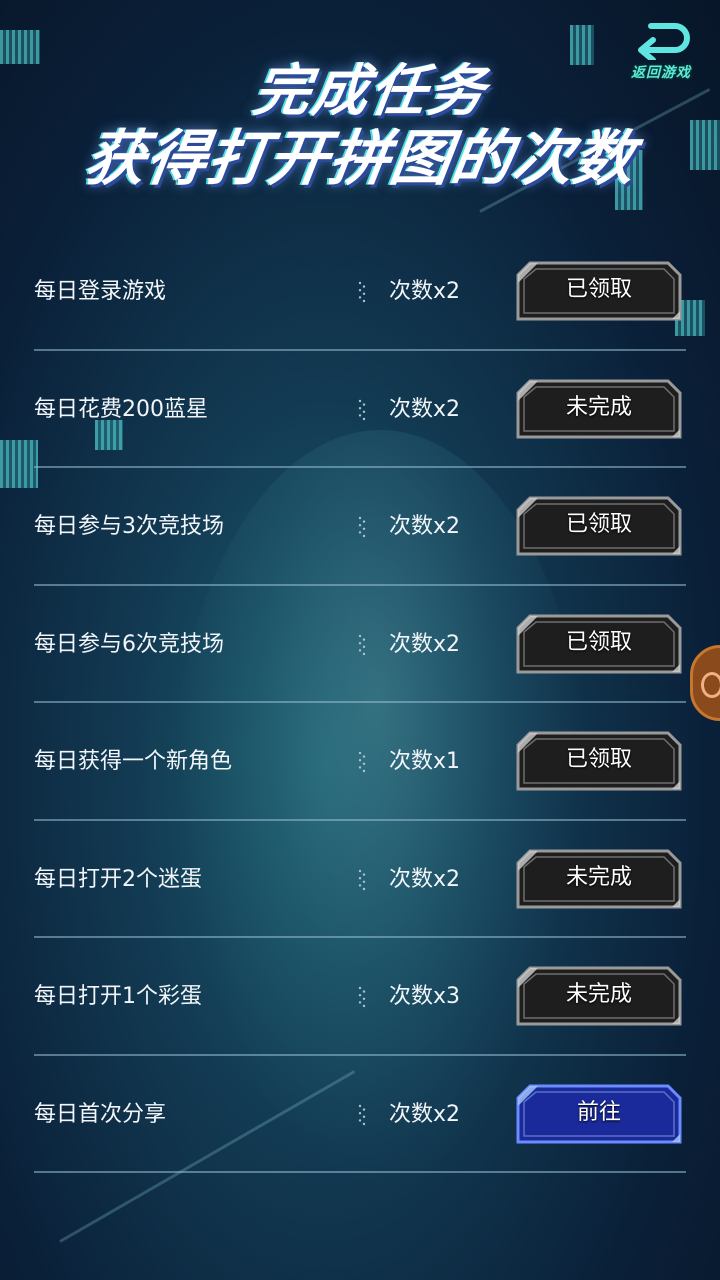  Describe the element at coordinates (100, 291) in the screenshot. I see `task-name: 每日登录游戏` at that location.